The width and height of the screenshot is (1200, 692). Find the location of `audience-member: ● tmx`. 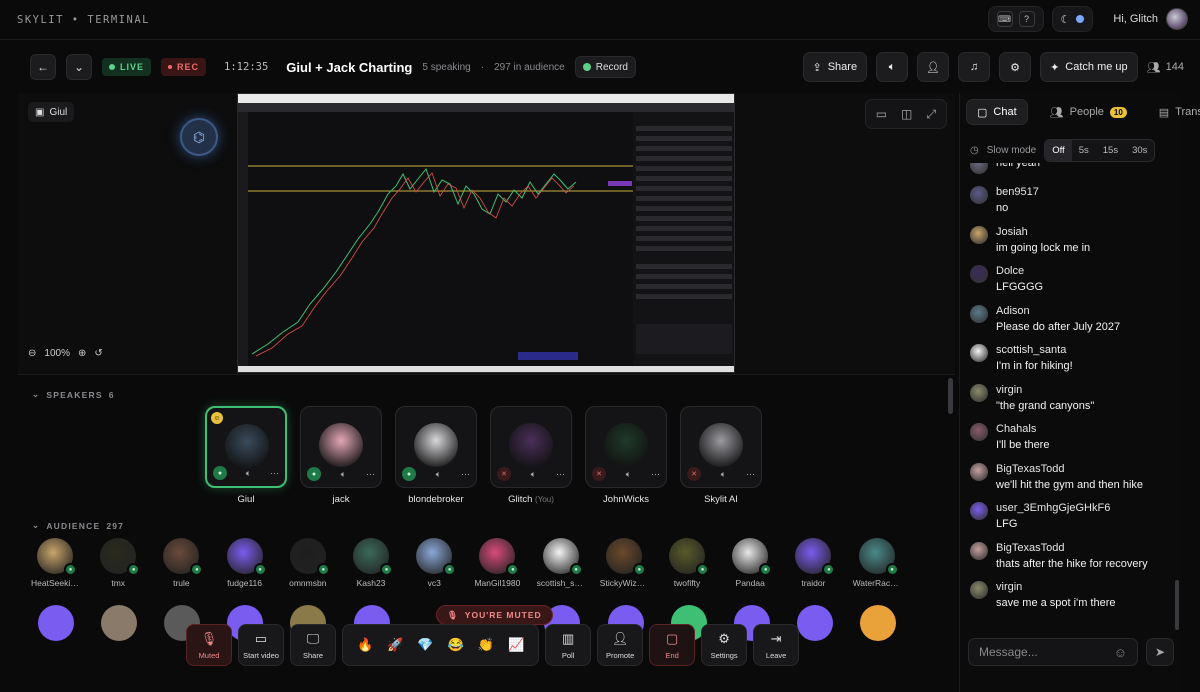

audience-member: ● tmx is located at coordinates (118, 563).